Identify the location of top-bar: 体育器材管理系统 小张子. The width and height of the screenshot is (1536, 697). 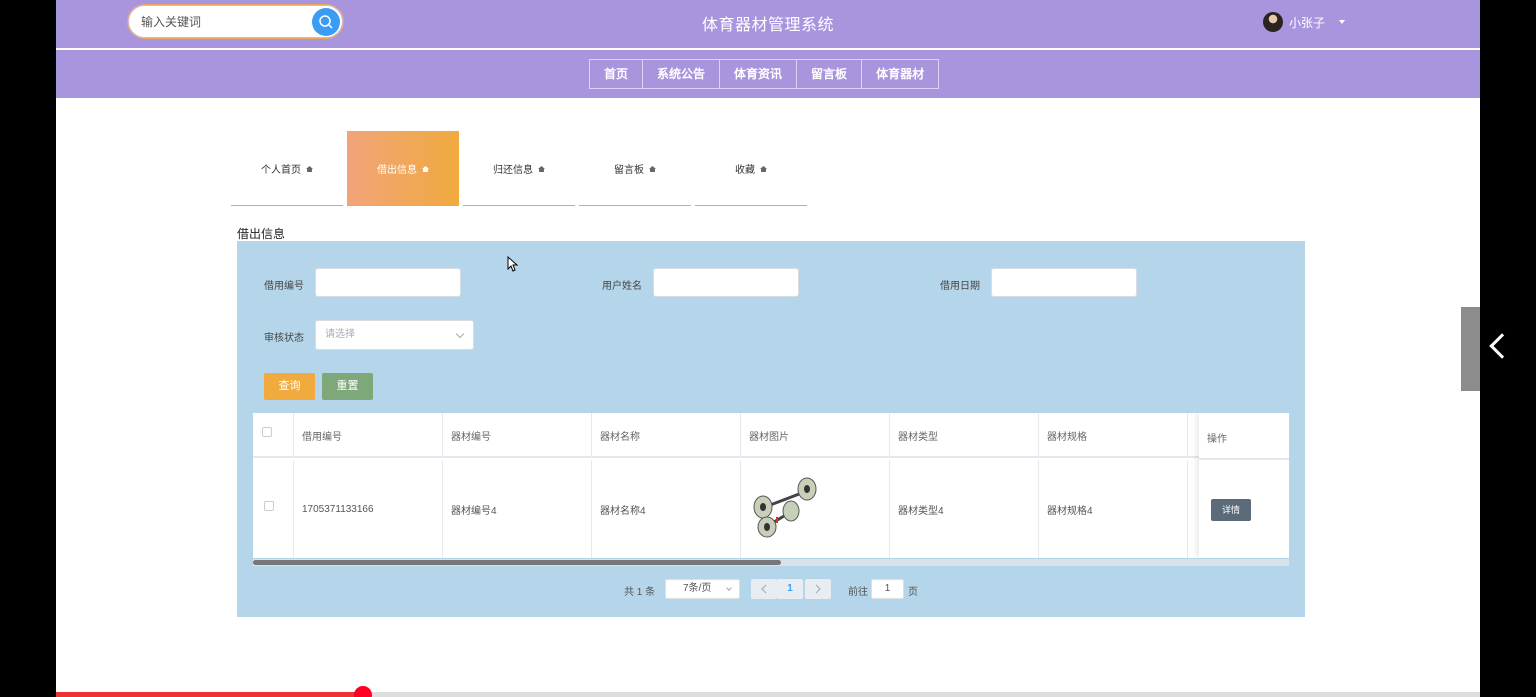
(768, 24).